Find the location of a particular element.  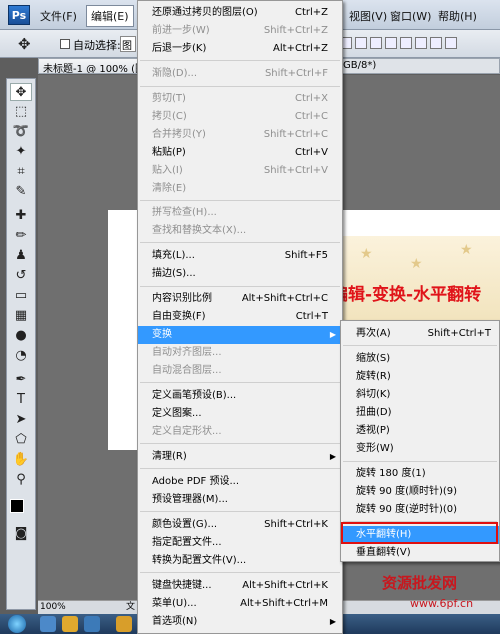

healing-brush-icon: ✚ is located at coordinates (21, 216).